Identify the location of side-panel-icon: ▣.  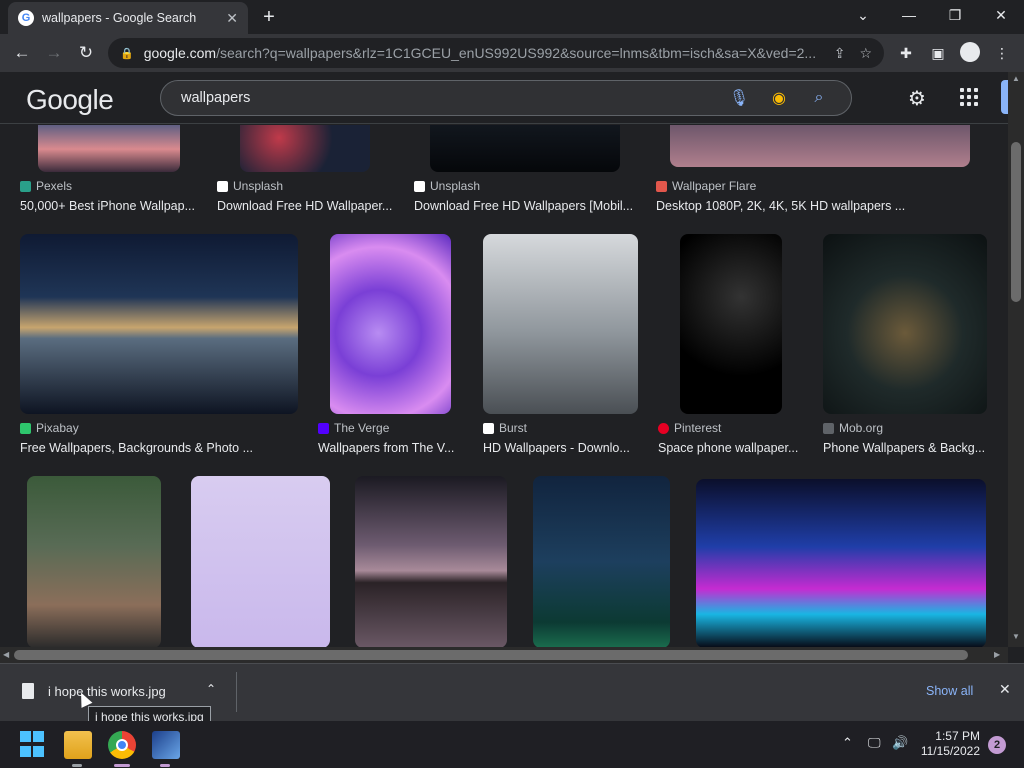
(938, 53).